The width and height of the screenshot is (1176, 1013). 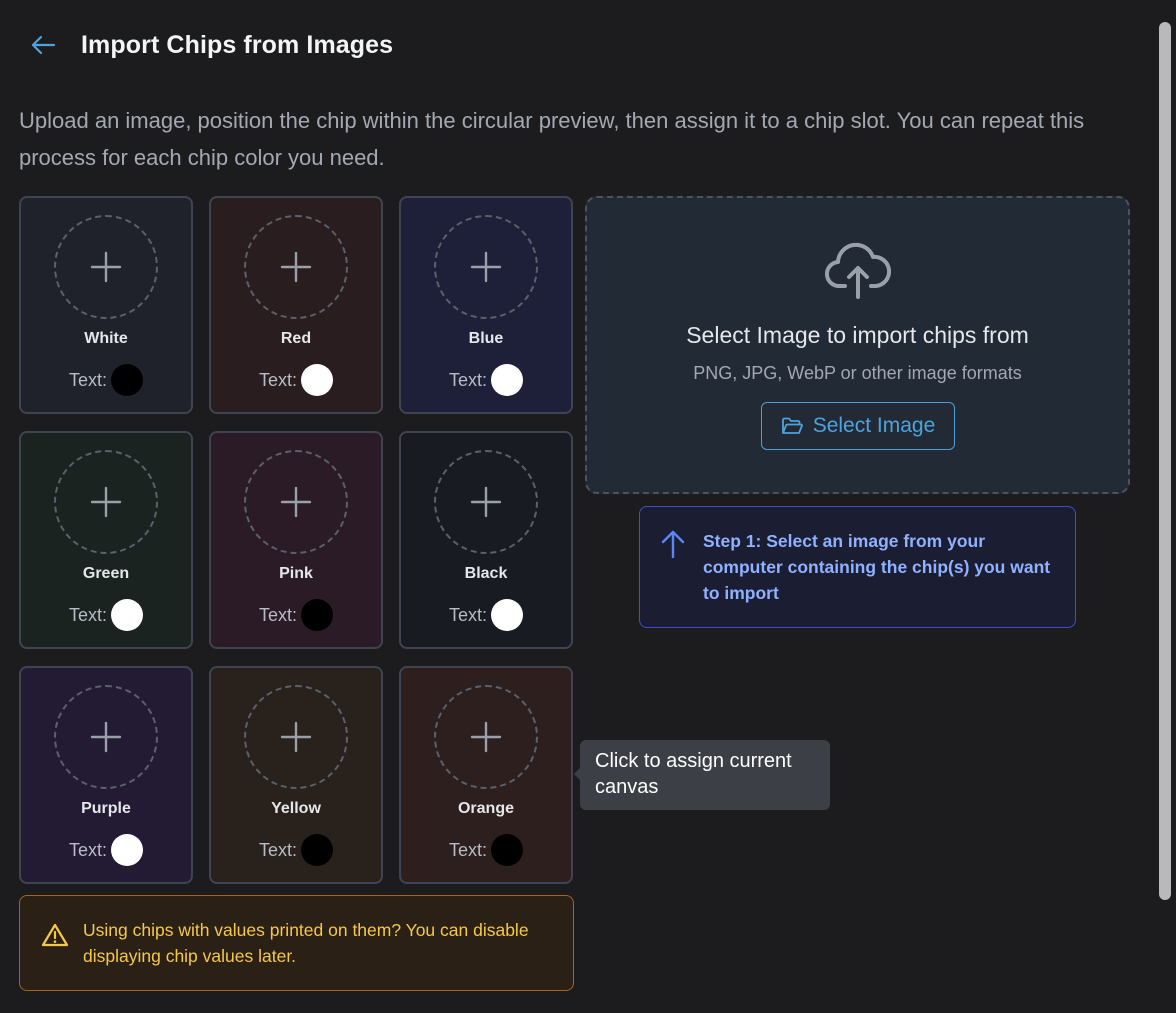 What do you see at coordinates (296, 338) in the screenshot?
I see `chip-name: Red` at bounding box center [296, 338].